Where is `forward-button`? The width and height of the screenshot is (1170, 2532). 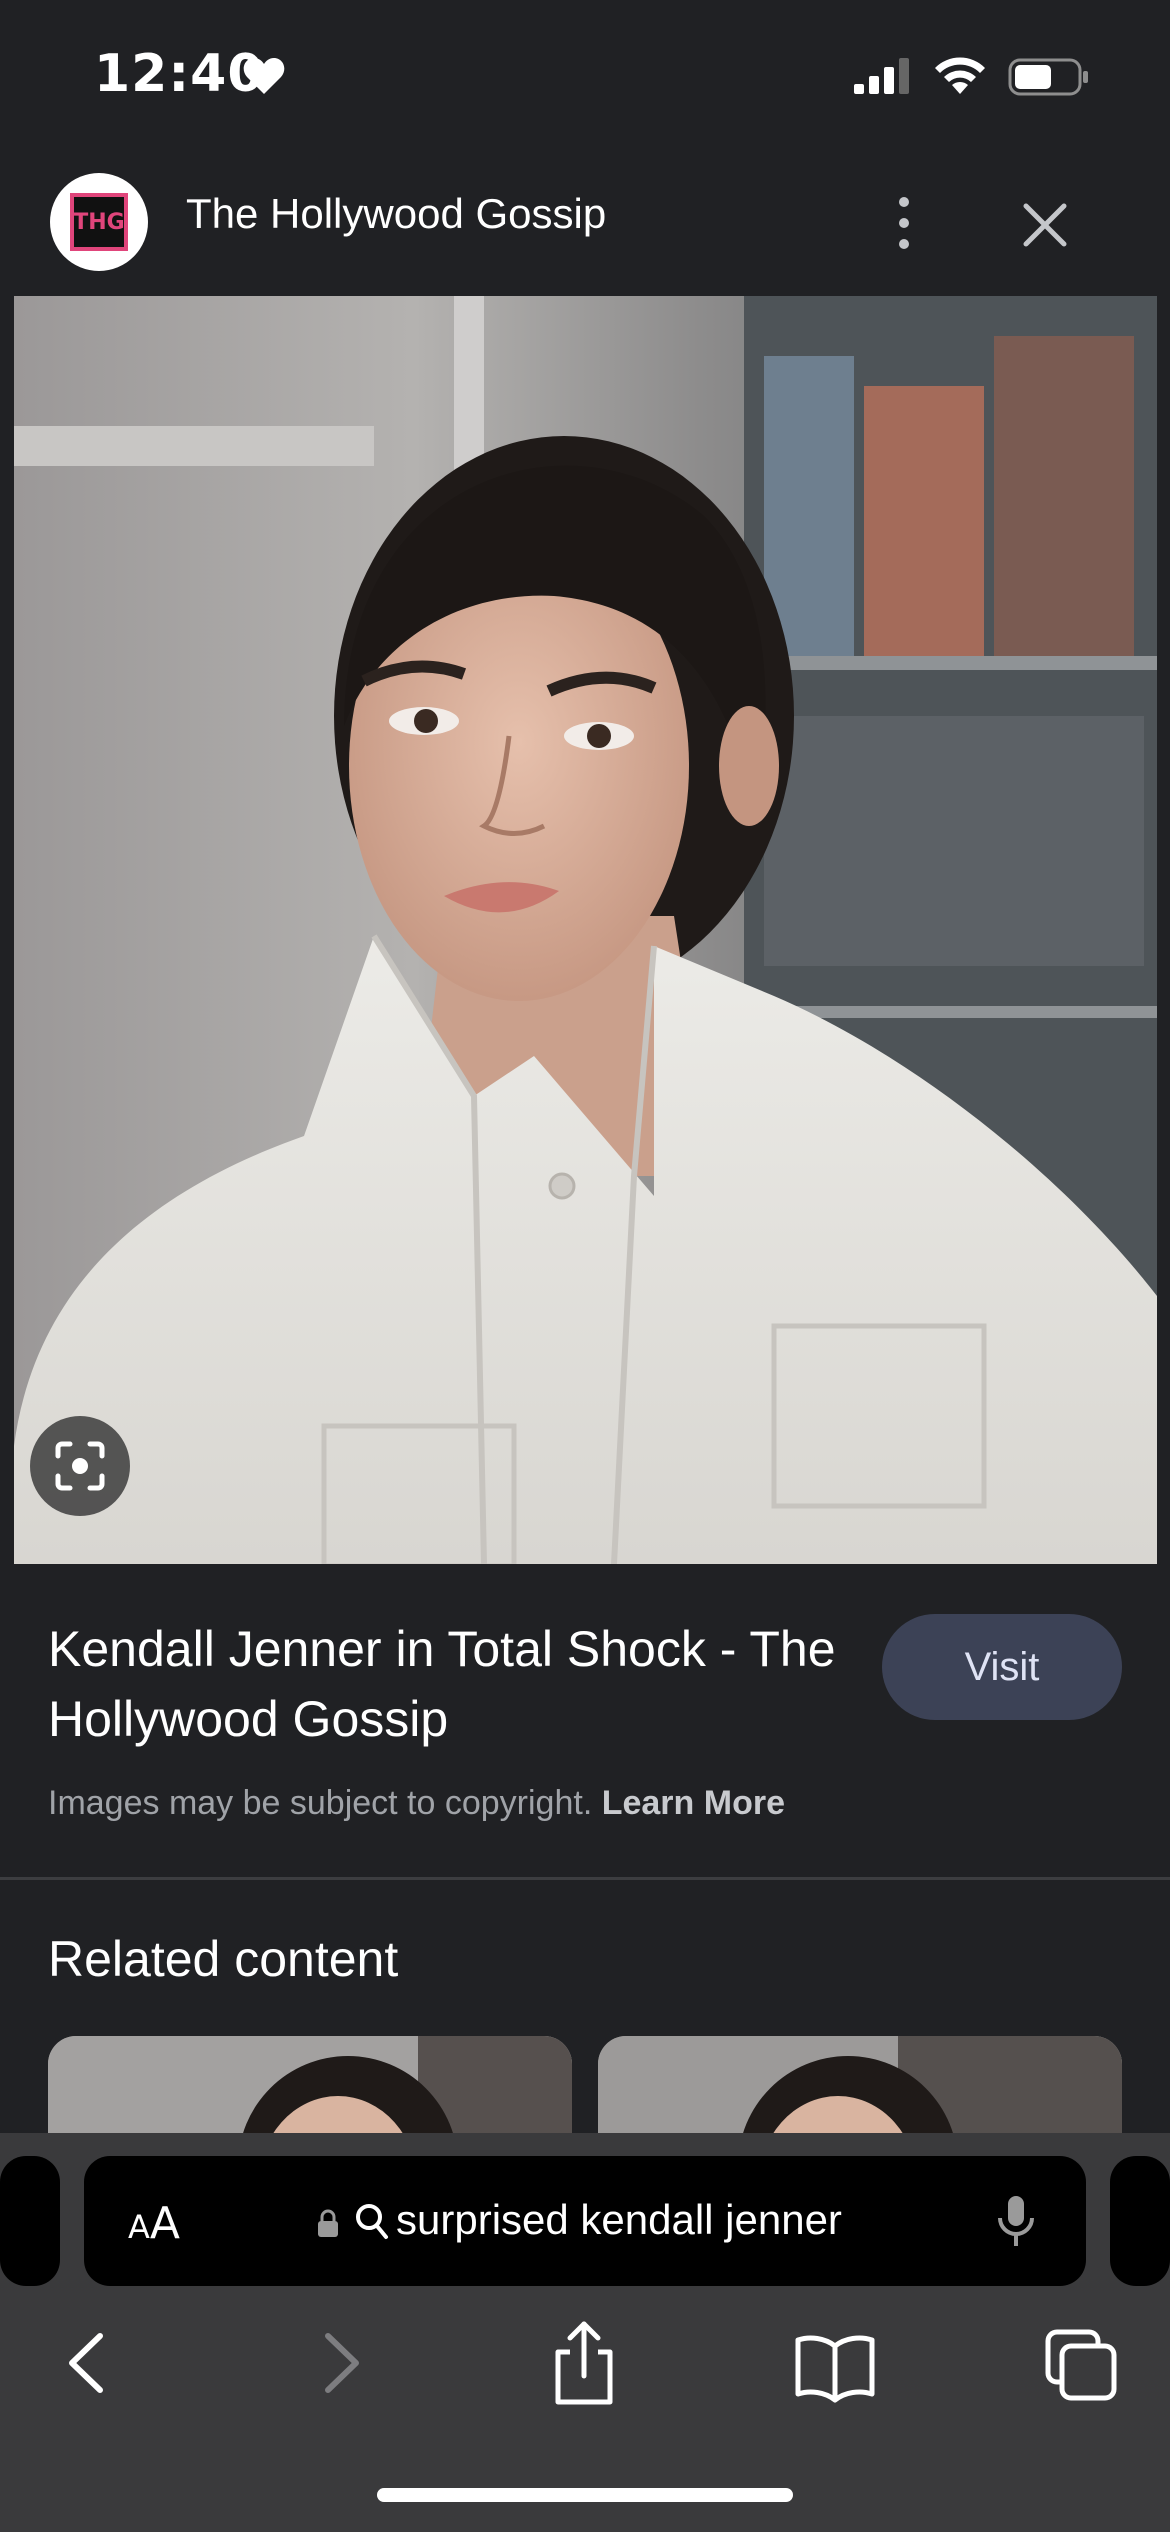 forward-button is located at coordinates (340, 2363).